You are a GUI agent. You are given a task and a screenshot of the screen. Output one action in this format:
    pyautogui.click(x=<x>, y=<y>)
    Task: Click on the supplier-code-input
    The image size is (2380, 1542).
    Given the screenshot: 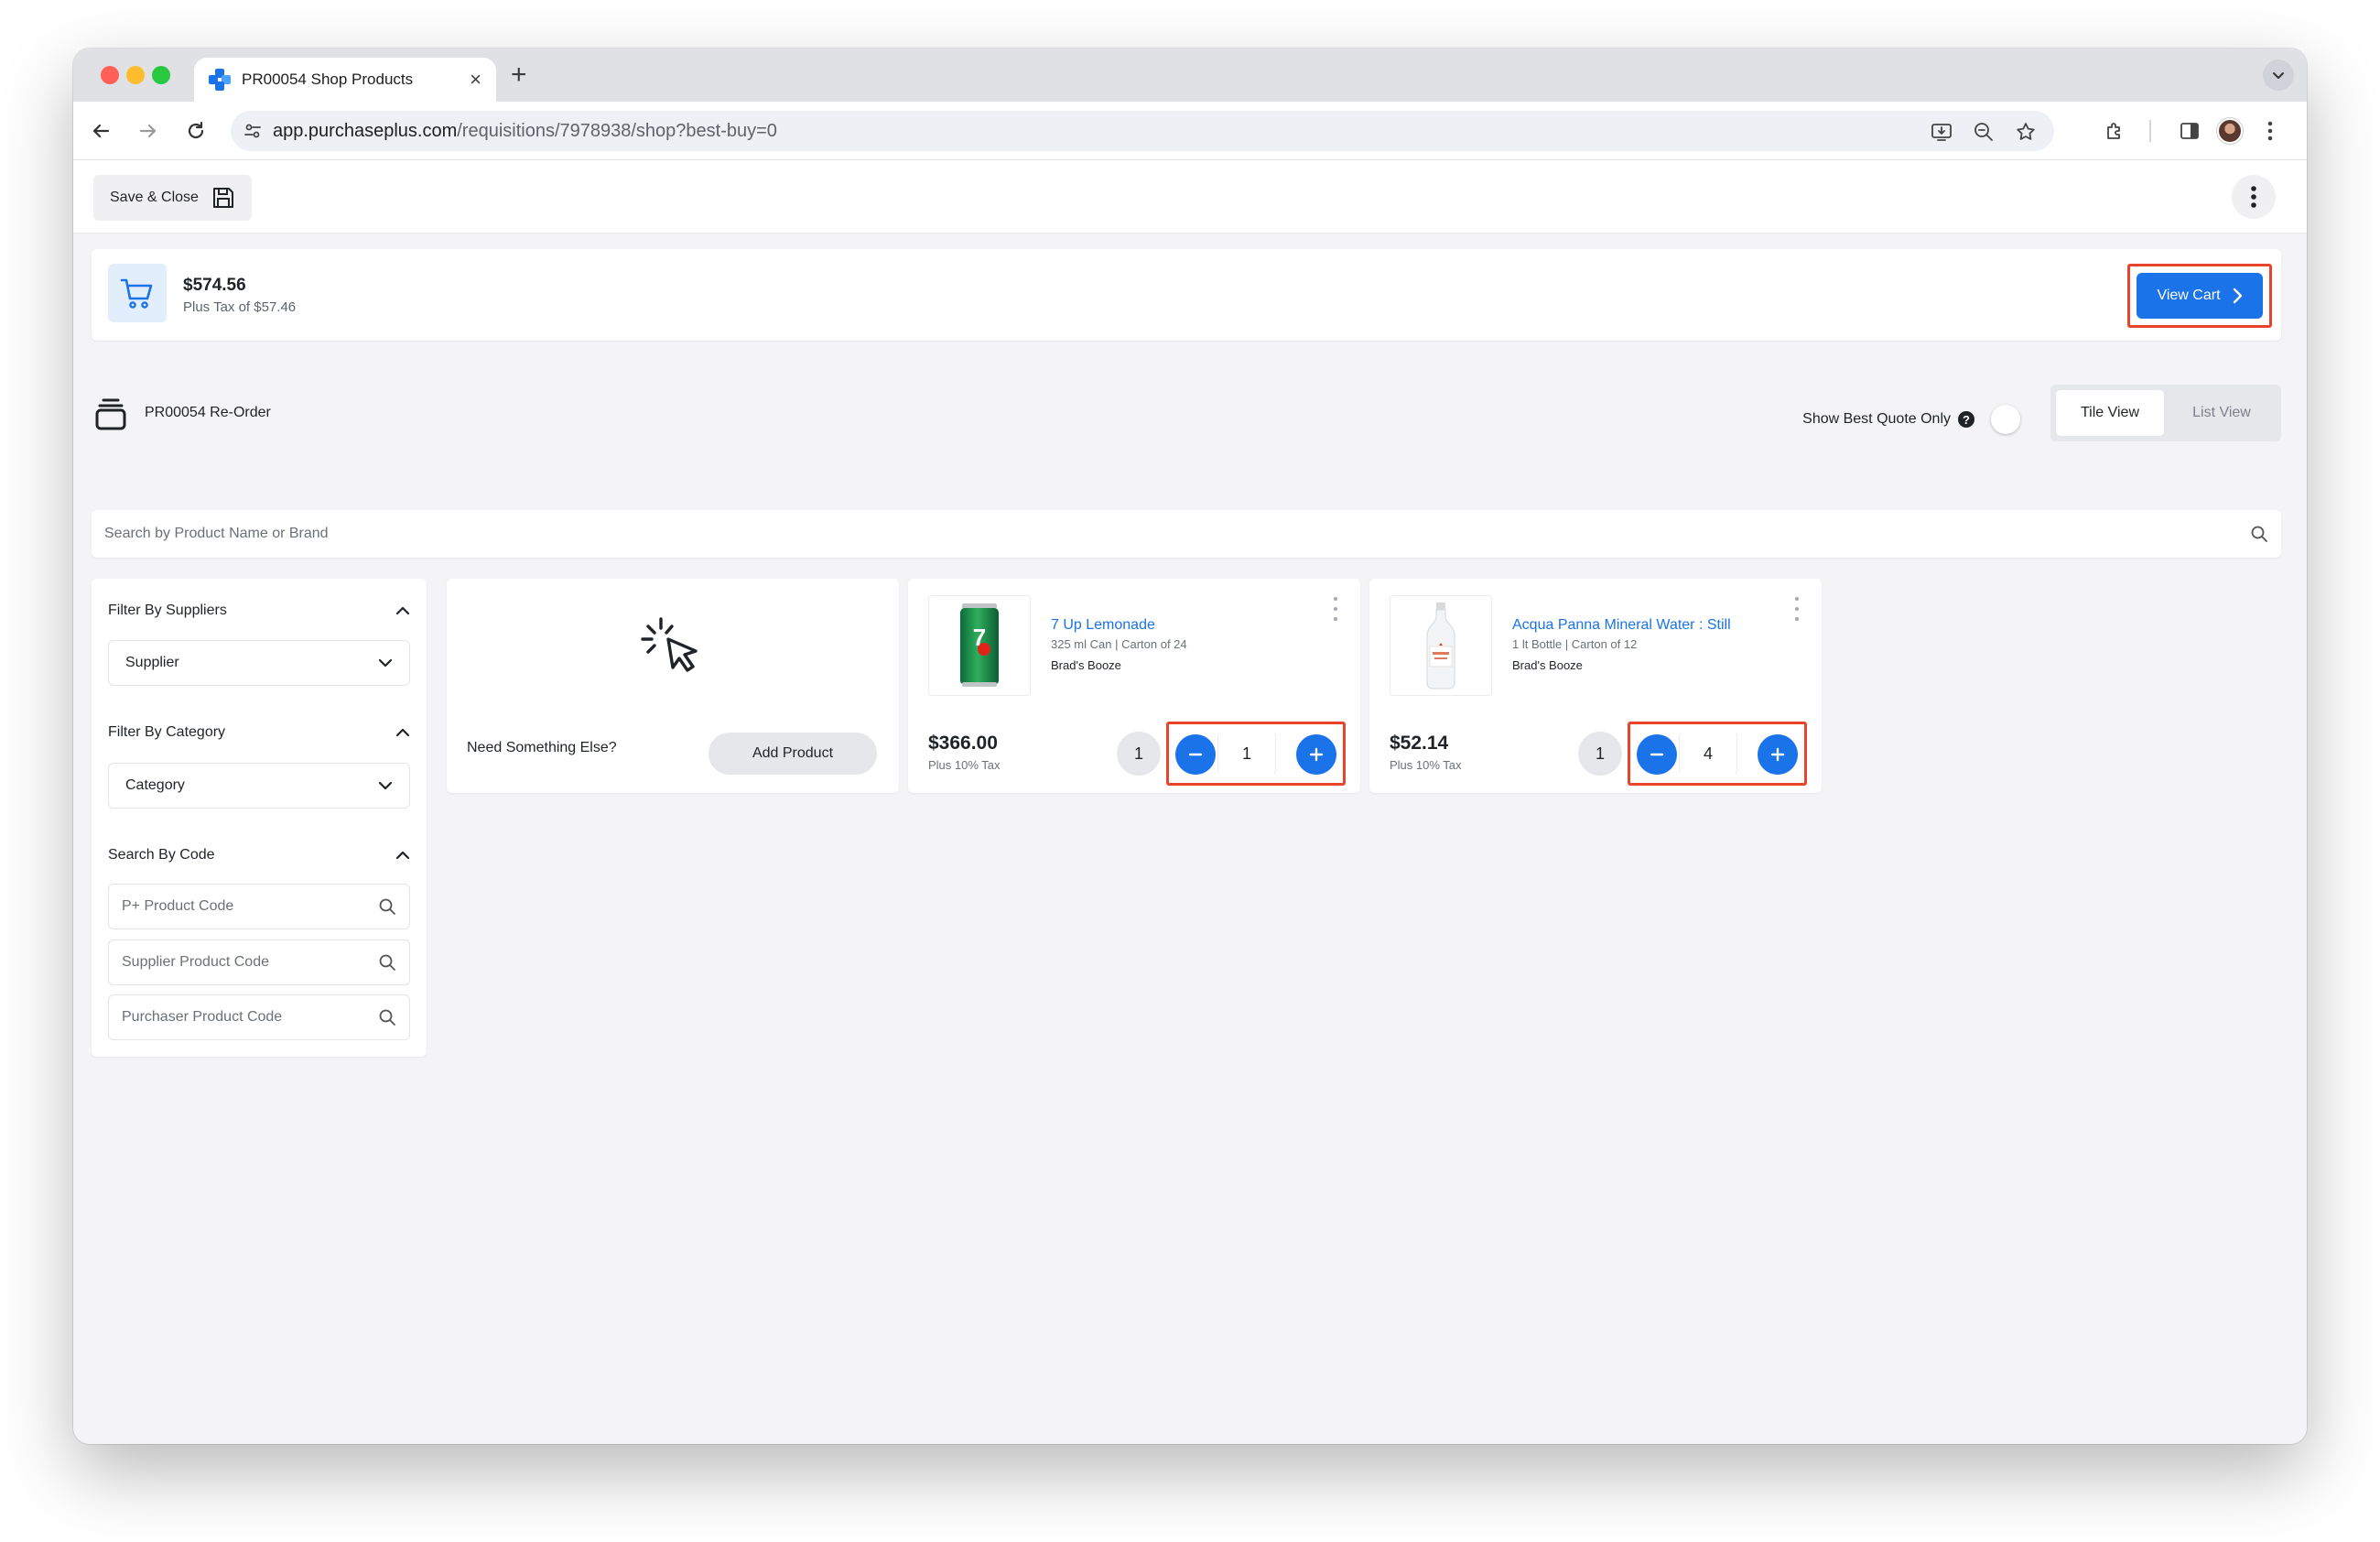 What is the action you would take?
    pyautogui.click(x=250, y=962)
    